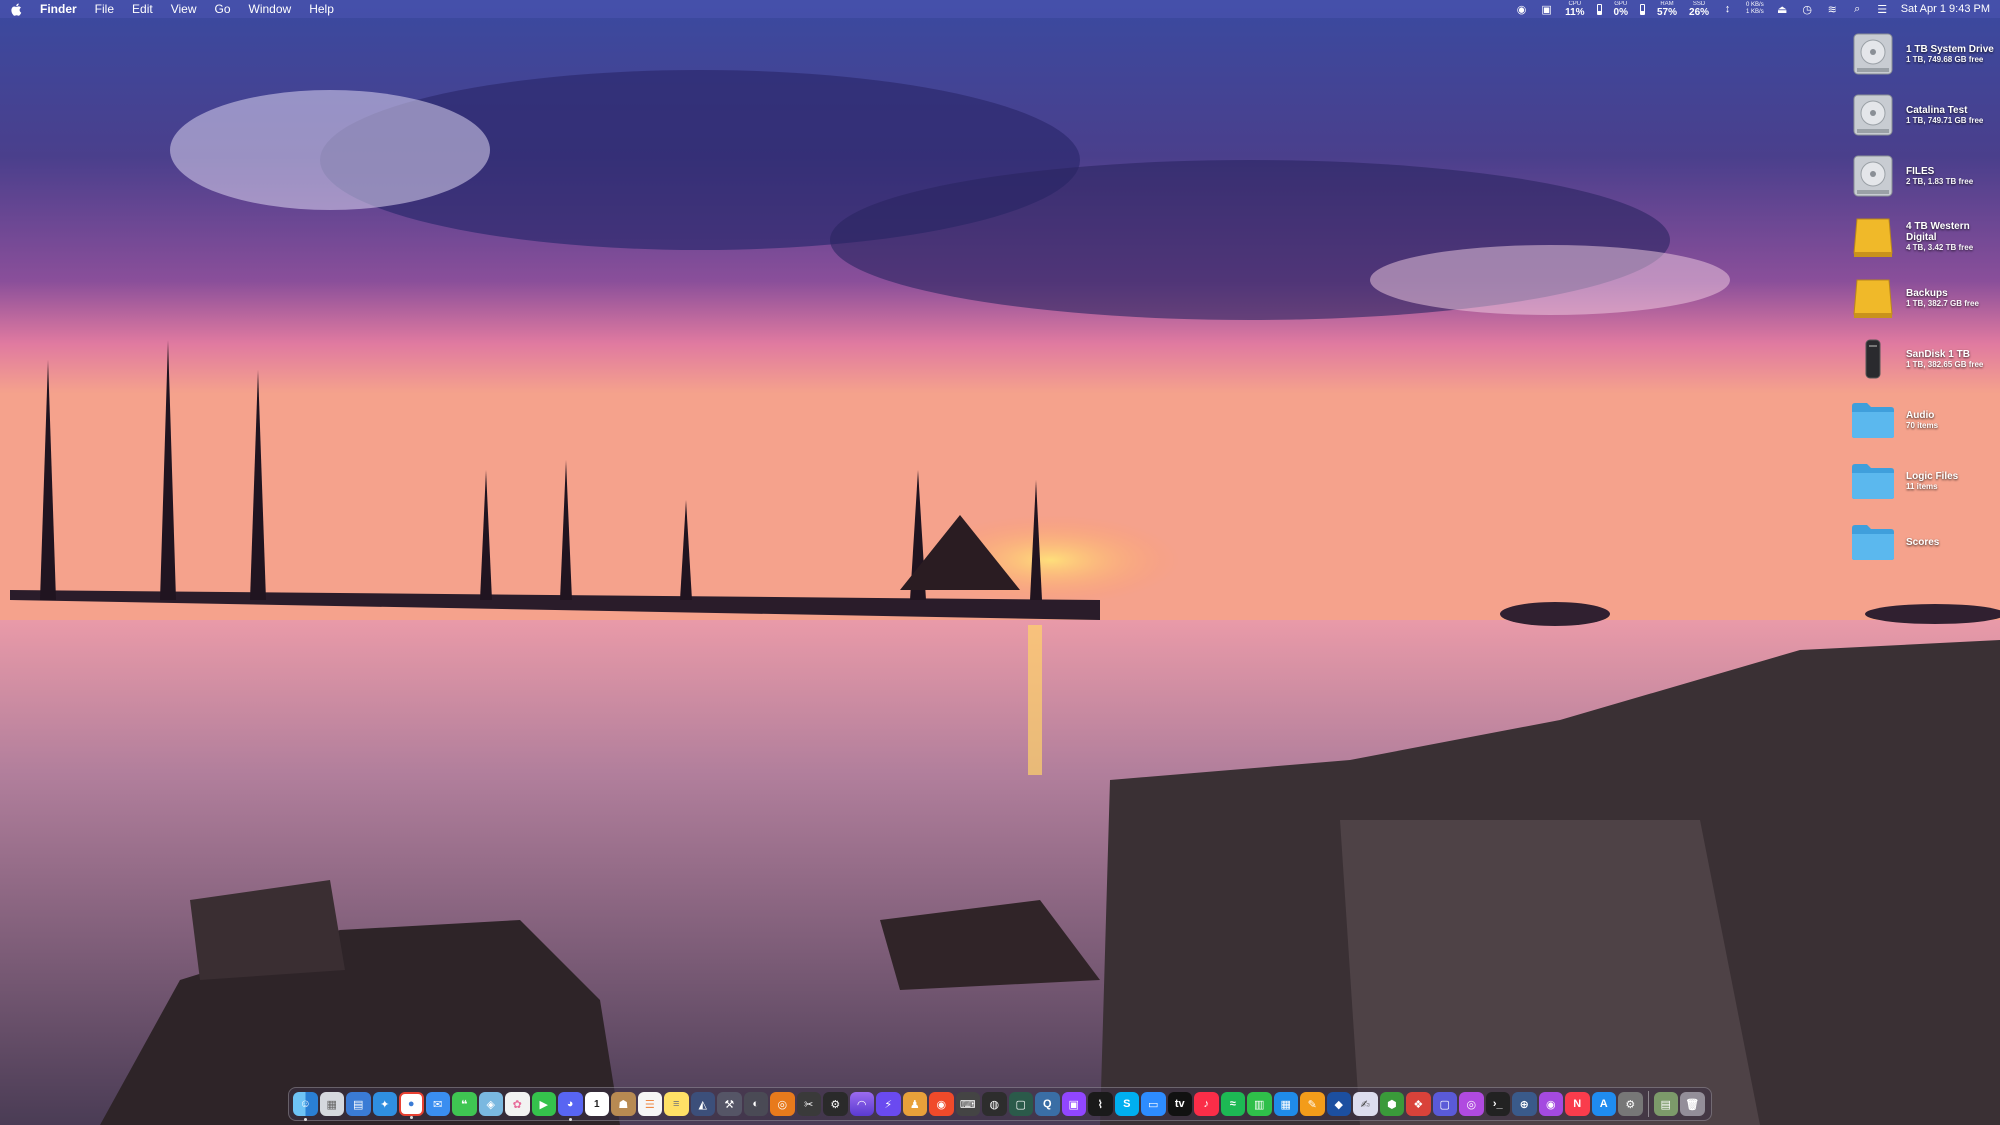  I want to click on desktop-item-name: Scores, so click(1923, 542).